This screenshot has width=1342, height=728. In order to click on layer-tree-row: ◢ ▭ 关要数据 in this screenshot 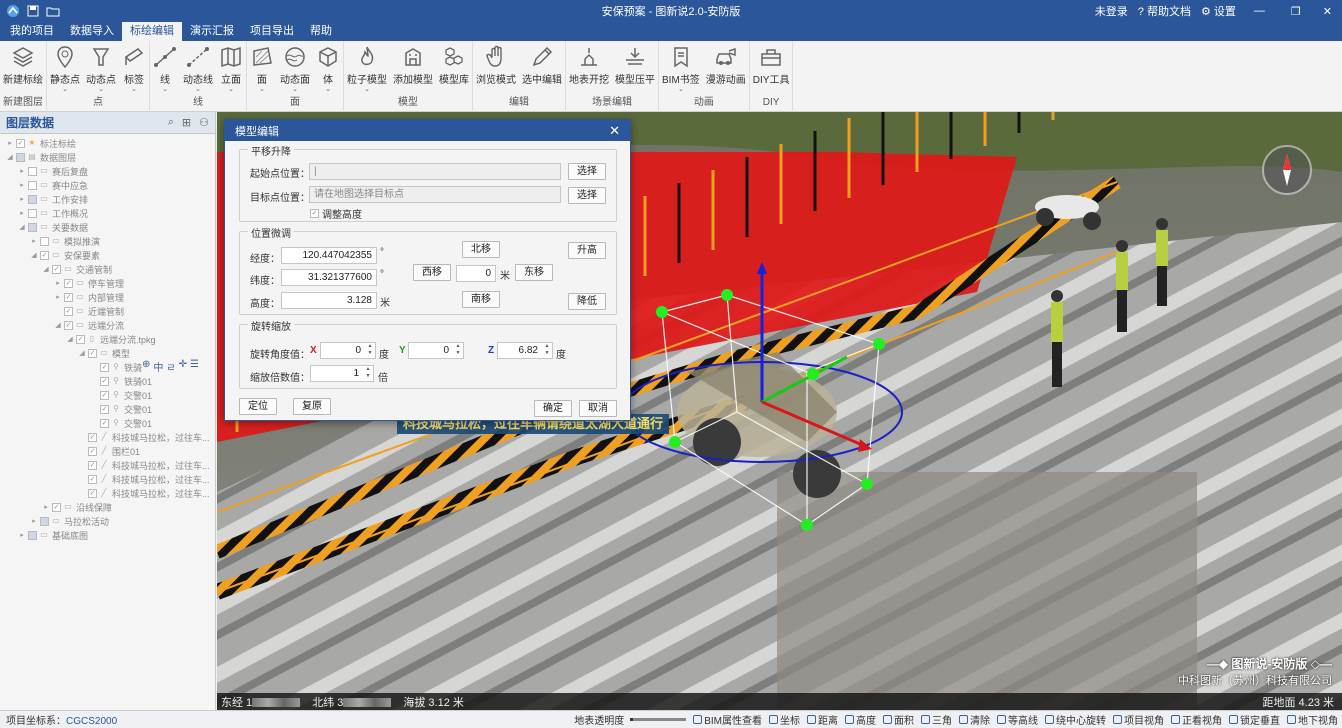, I will do `click(107, 227)`.